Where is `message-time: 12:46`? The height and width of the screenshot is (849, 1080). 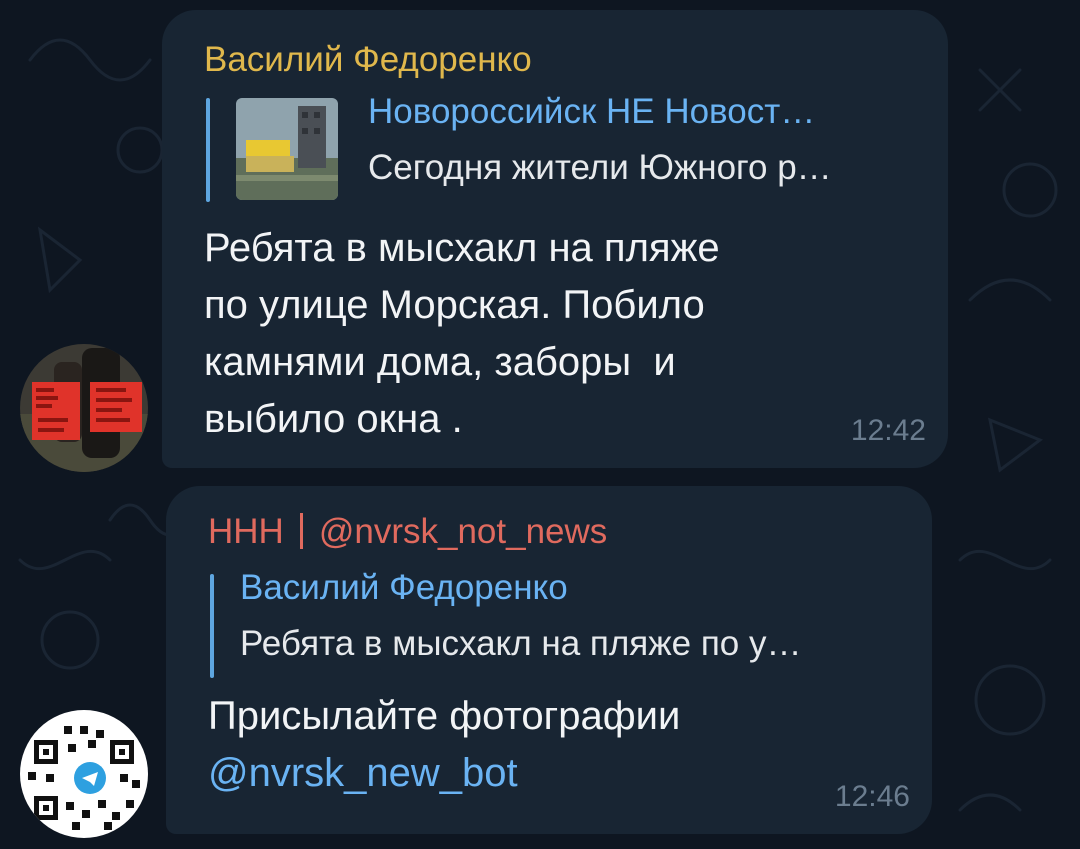
message-time: 12:46 is located at coordinates (872, 796).